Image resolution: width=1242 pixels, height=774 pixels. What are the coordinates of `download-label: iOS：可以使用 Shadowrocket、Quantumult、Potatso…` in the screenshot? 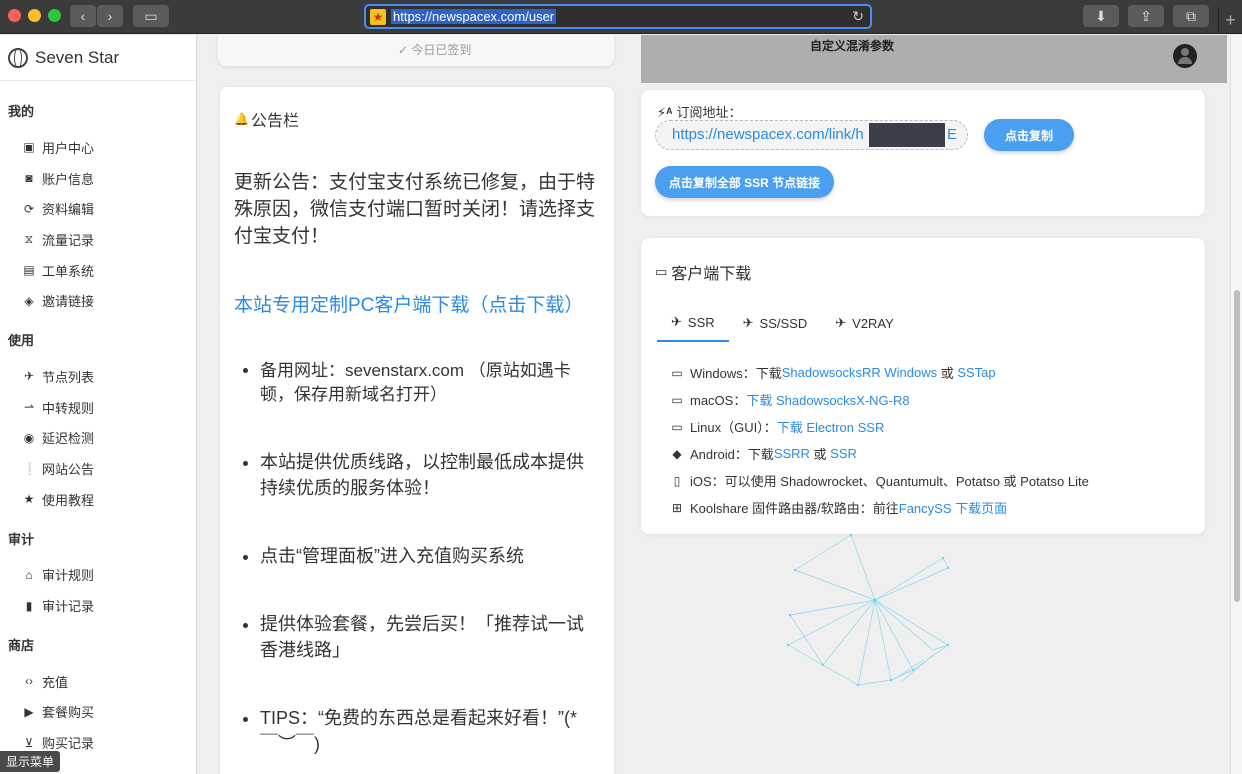 It's located at (889, 481).